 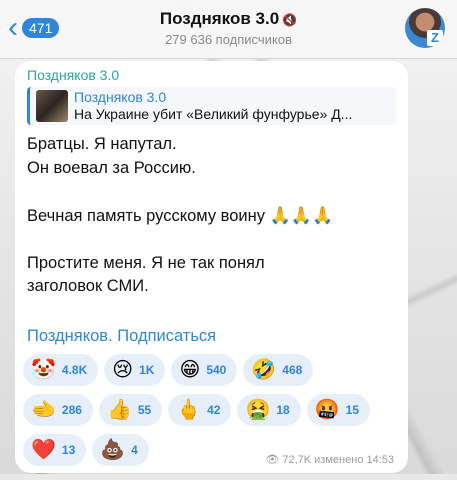 I want to click on channel-avatar: Z, so click(x=425, y=28).